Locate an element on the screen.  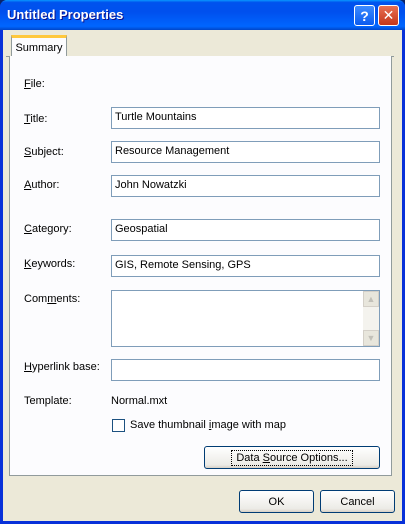
title-bar: Untitled Properties ? ✕ is located at coordinates (202, 15).